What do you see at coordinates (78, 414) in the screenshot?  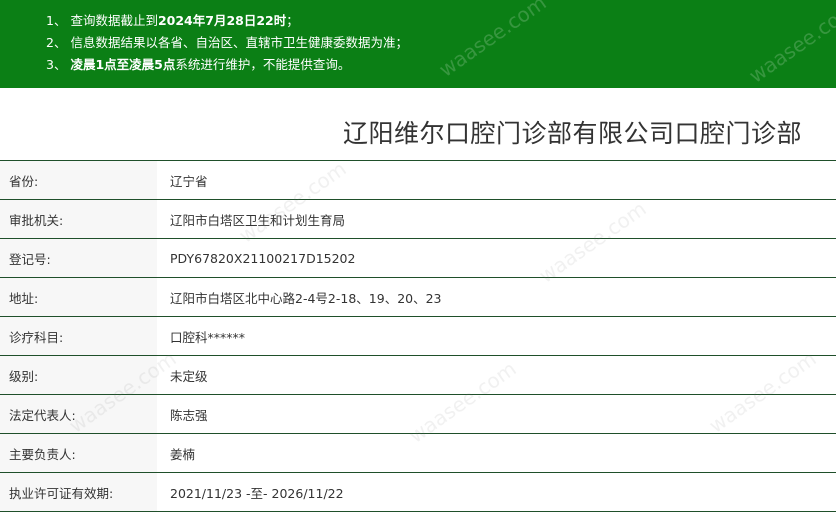 I see `field-label: 法定代表人:` at bounding box center [78, 414].